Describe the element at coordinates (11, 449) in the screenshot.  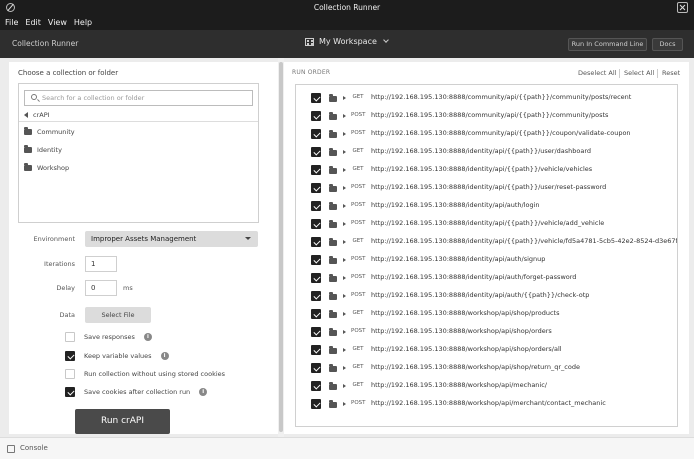
I see `console-icon` at that location.